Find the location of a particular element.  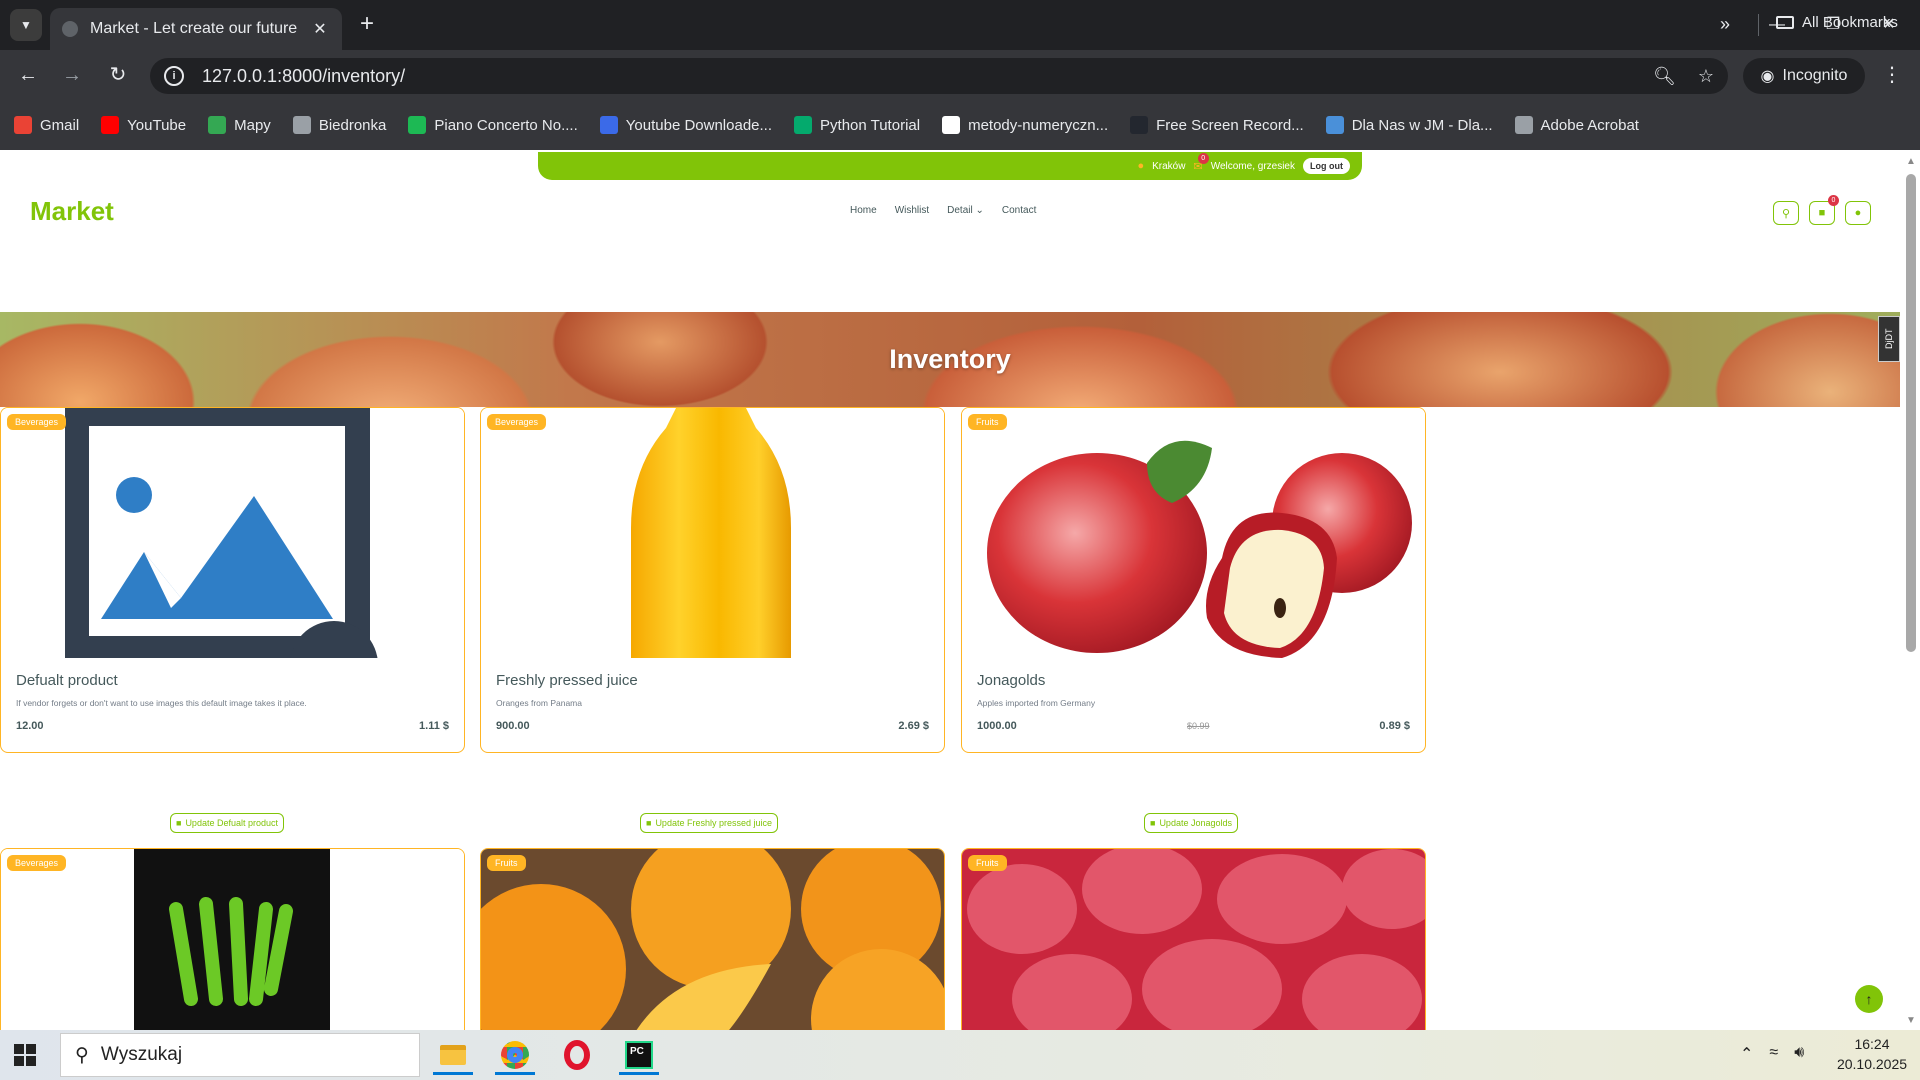

update-label: Update Jonagolds is located at coordinates (1195, 823).